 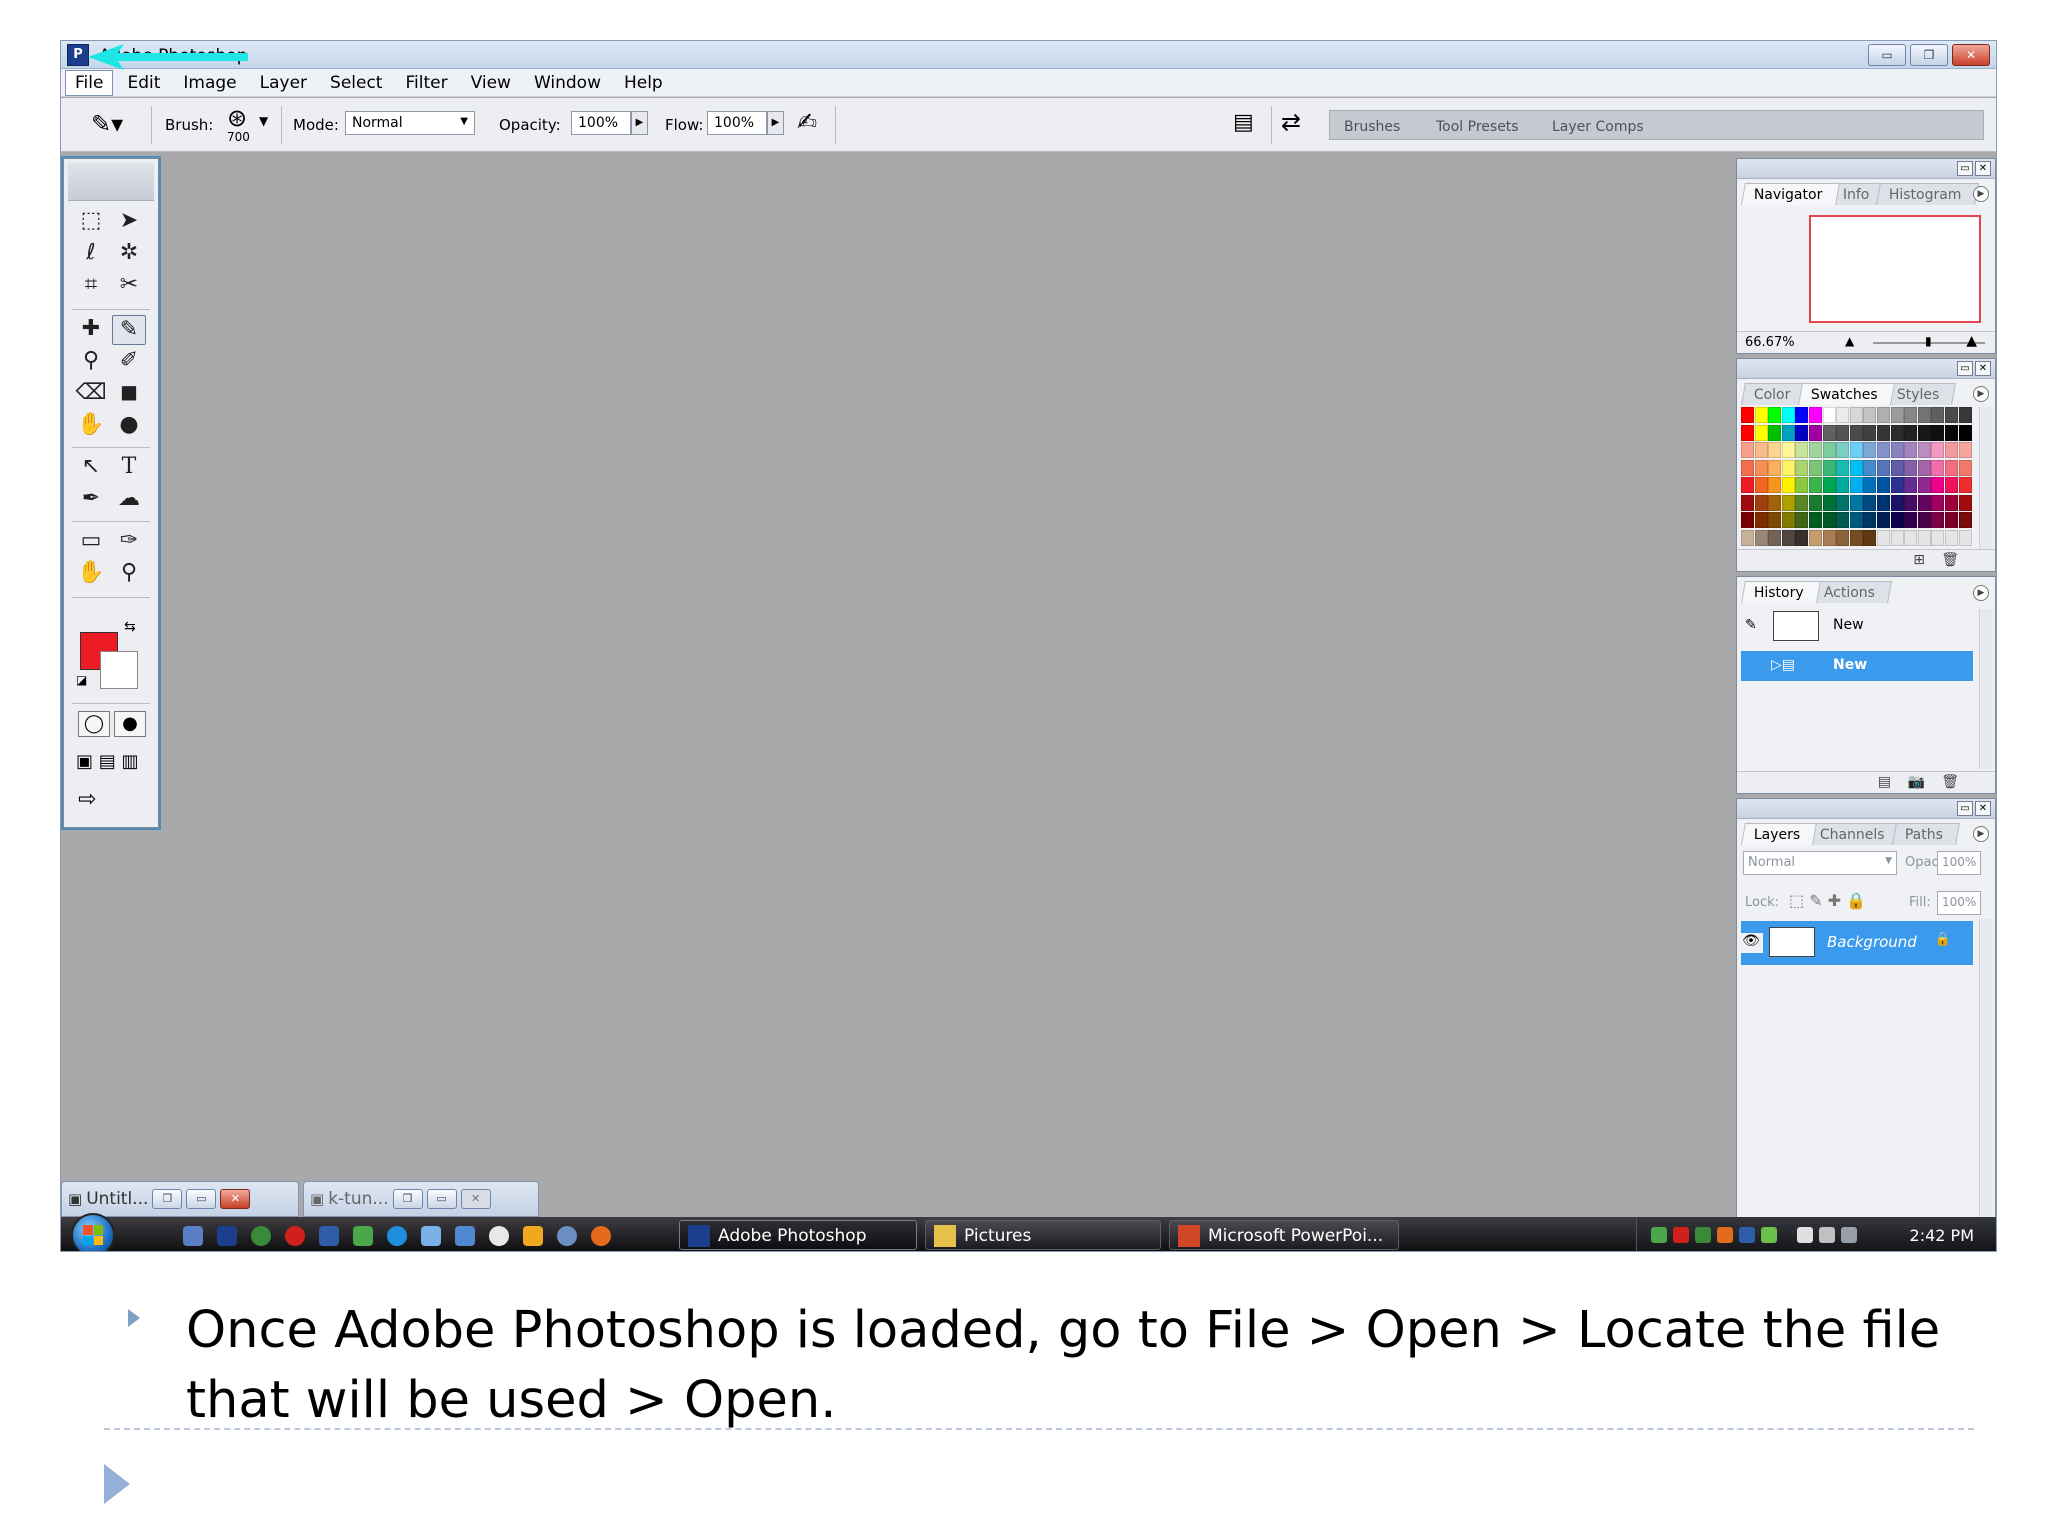 What do you see at coordinates (798, 1235) in the screenshot?
I see `task-adobe-photoshop: Adobe Photoshop` at bounding box center [798, 1235].